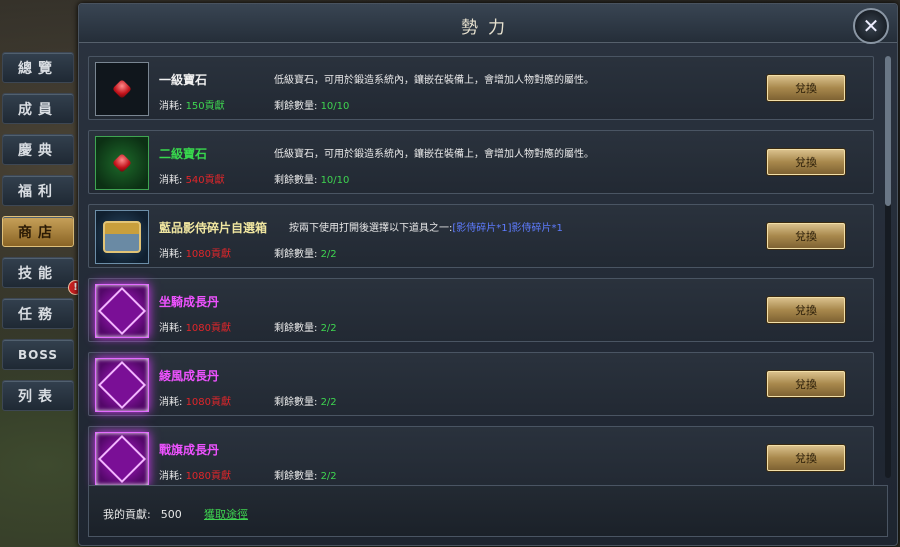 The width and height of the screenshot is (900, 547). I want to click on chest-icon, so click(122, 237).